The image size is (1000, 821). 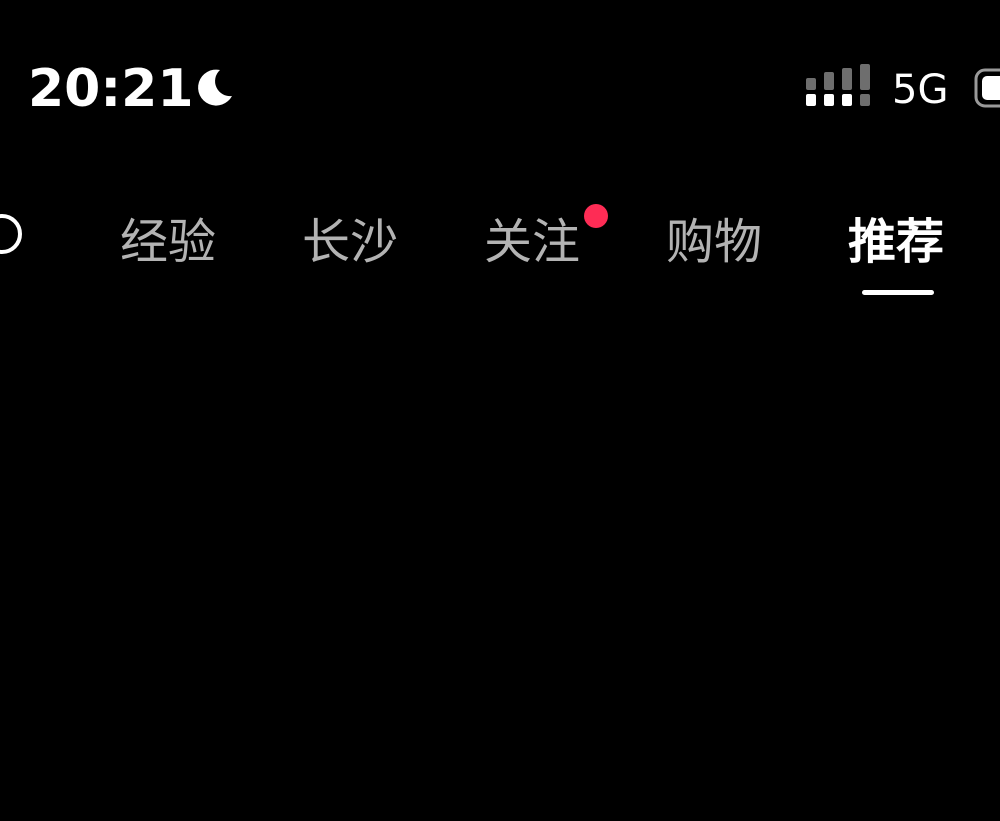 I want to click on tab-changsha: 长沙, so click(x=350, y=255).